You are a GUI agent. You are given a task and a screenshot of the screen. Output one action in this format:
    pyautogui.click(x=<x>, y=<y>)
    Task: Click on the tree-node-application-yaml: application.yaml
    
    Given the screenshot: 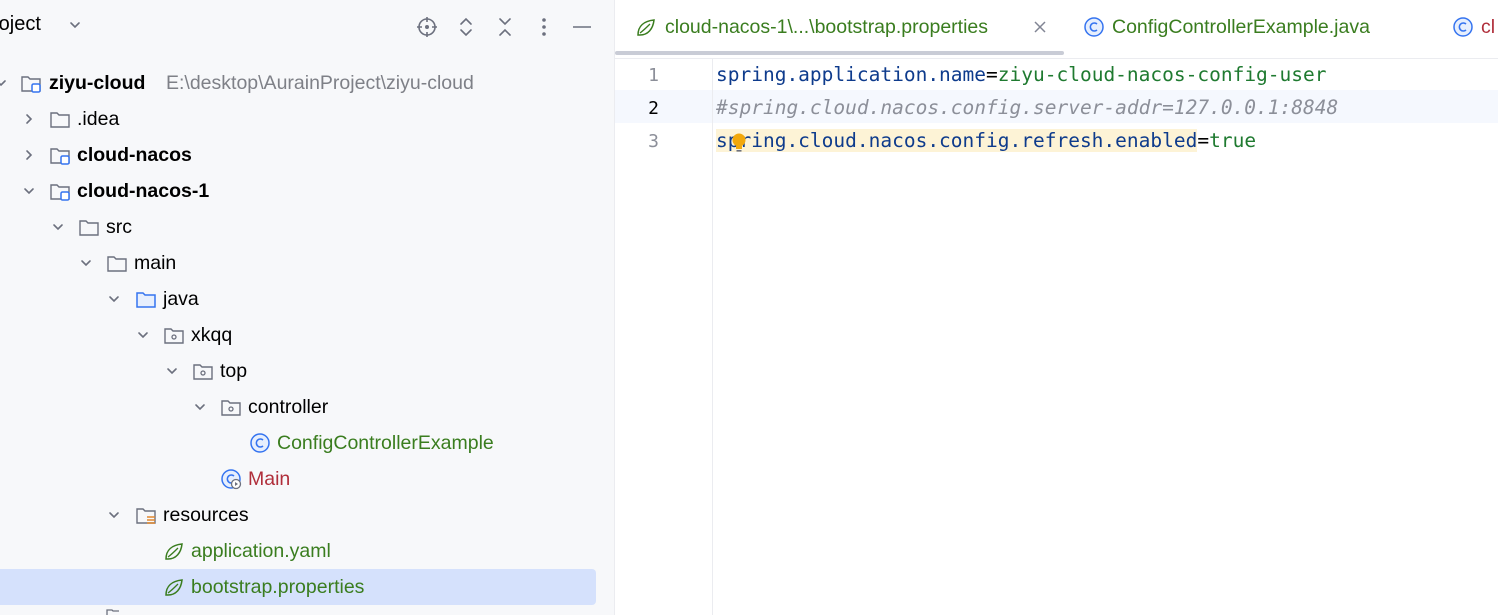 What is the action you would take?
    pyautogui.click(x=307, y=551)
    